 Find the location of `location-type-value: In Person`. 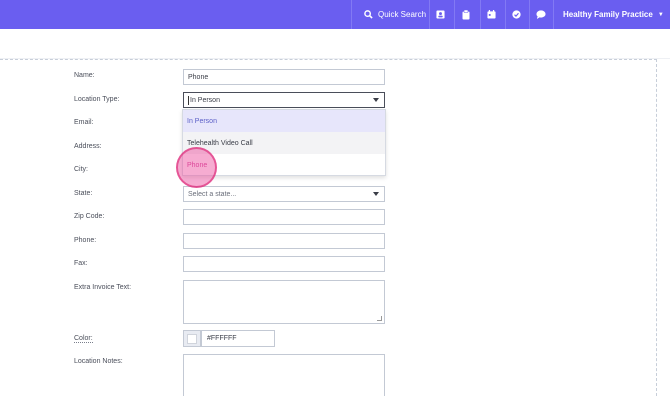

location-type-value: In Person is located at coordinates (205, 100).